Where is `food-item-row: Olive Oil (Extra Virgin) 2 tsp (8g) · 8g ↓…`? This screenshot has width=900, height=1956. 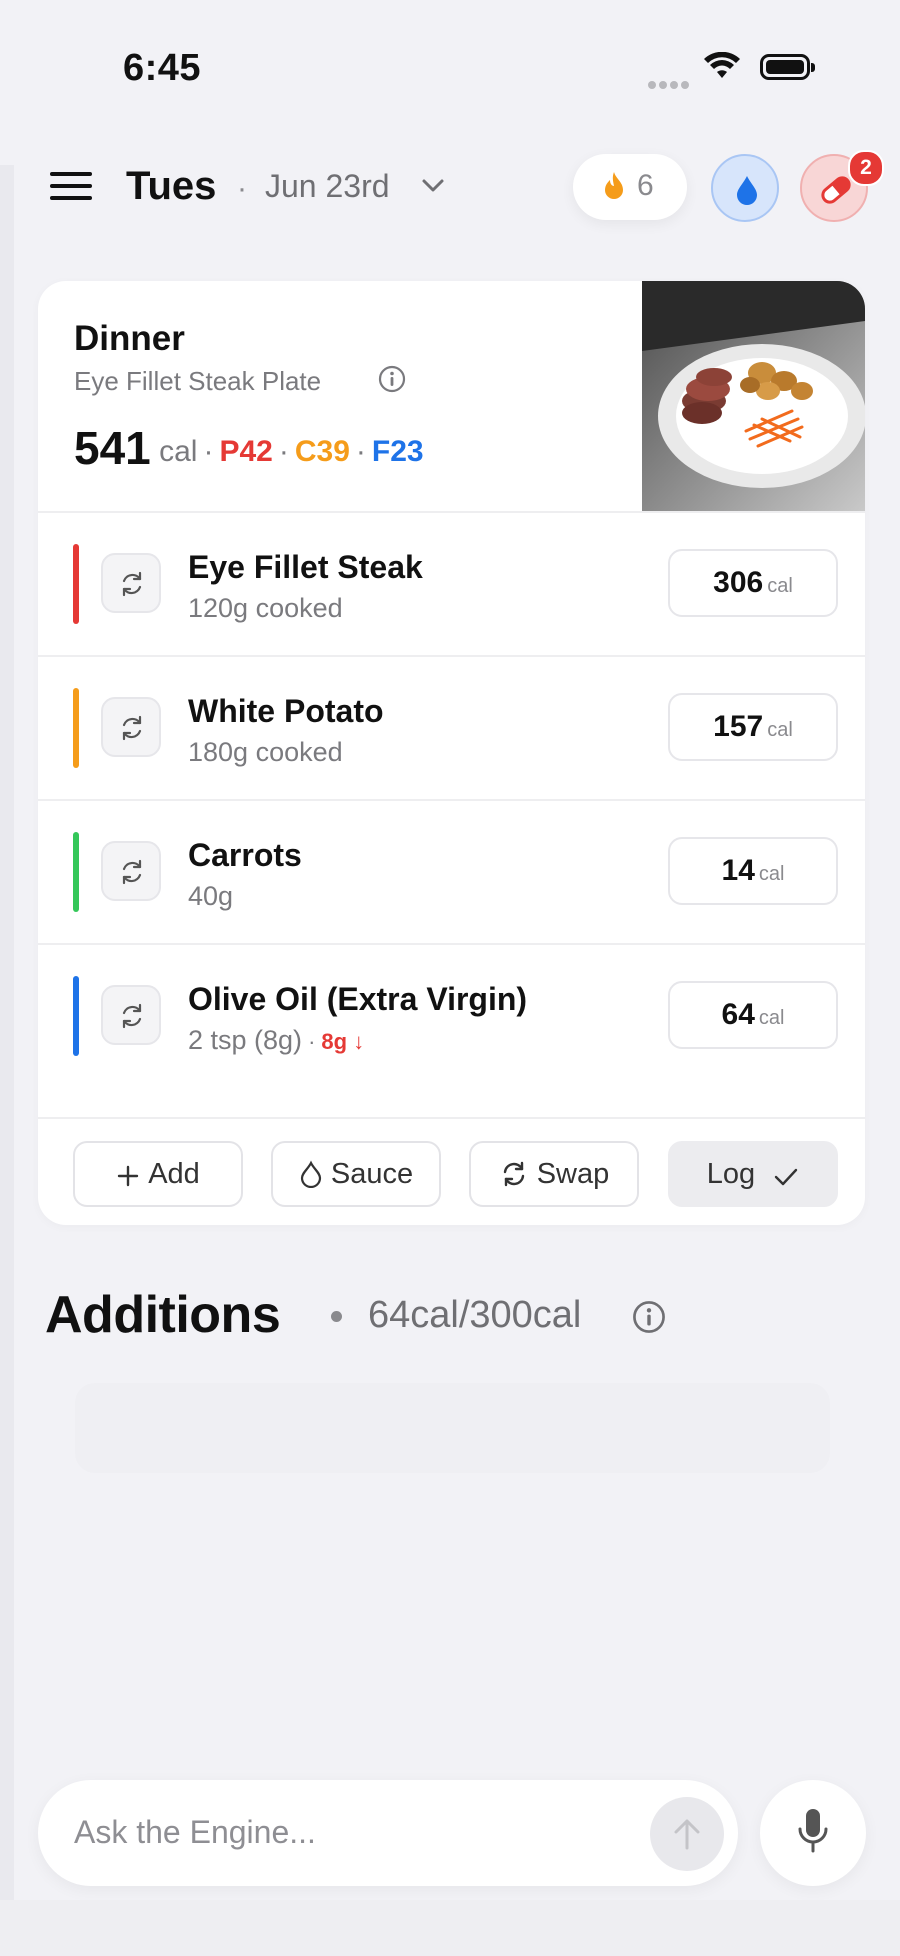
food-item-row: Olive Oil (Extra Virgin) 2 tsp (8g) · 8g ↓… is located at coordinates (451, 1015).